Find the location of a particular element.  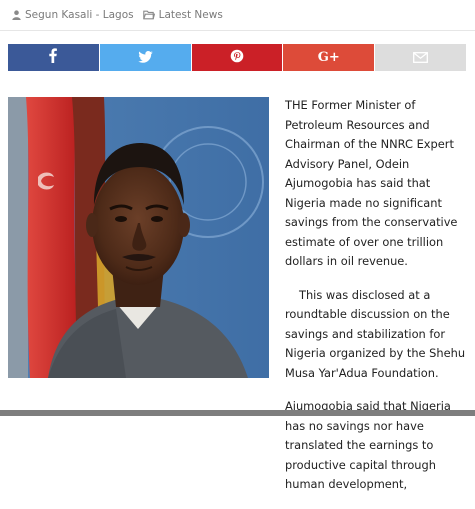

facebook-icon is located at coordinates (53, 57).